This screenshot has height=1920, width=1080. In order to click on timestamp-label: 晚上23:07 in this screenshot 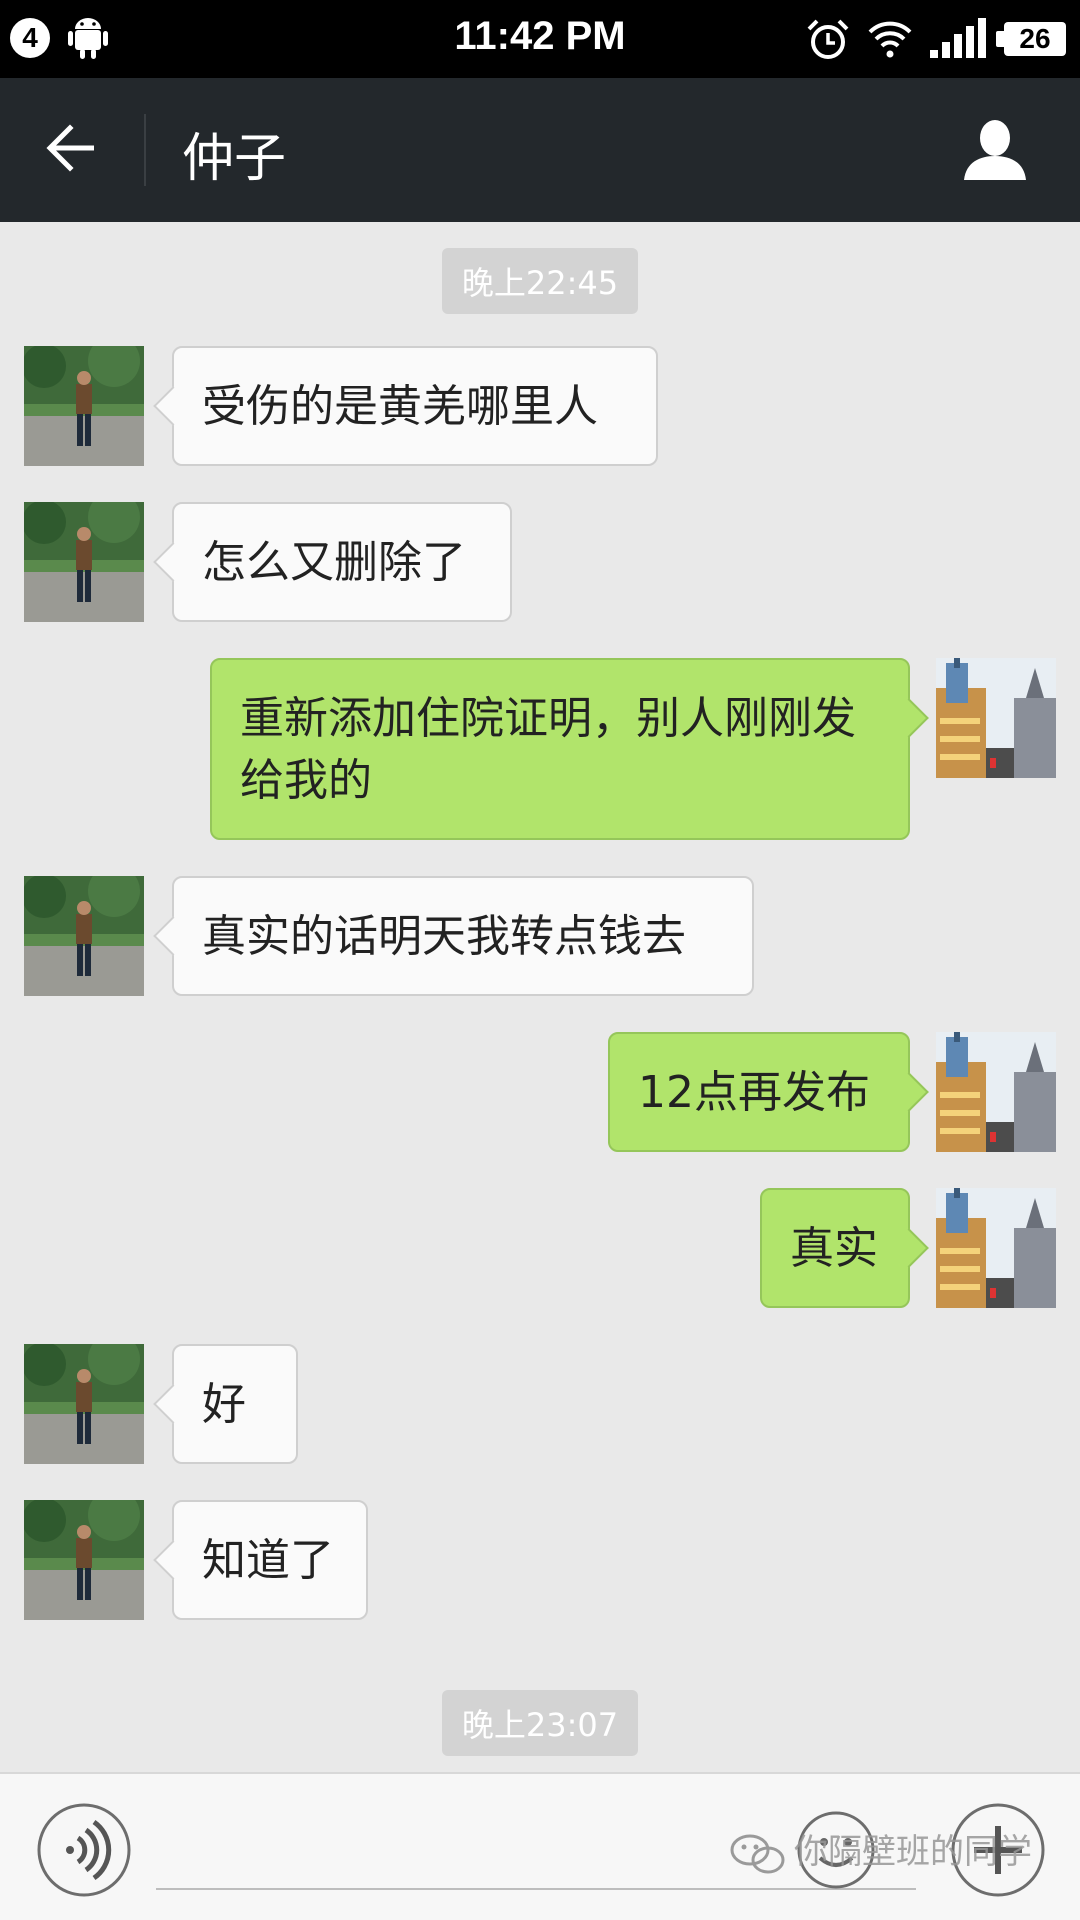, I will do `click(540, 1723)`.